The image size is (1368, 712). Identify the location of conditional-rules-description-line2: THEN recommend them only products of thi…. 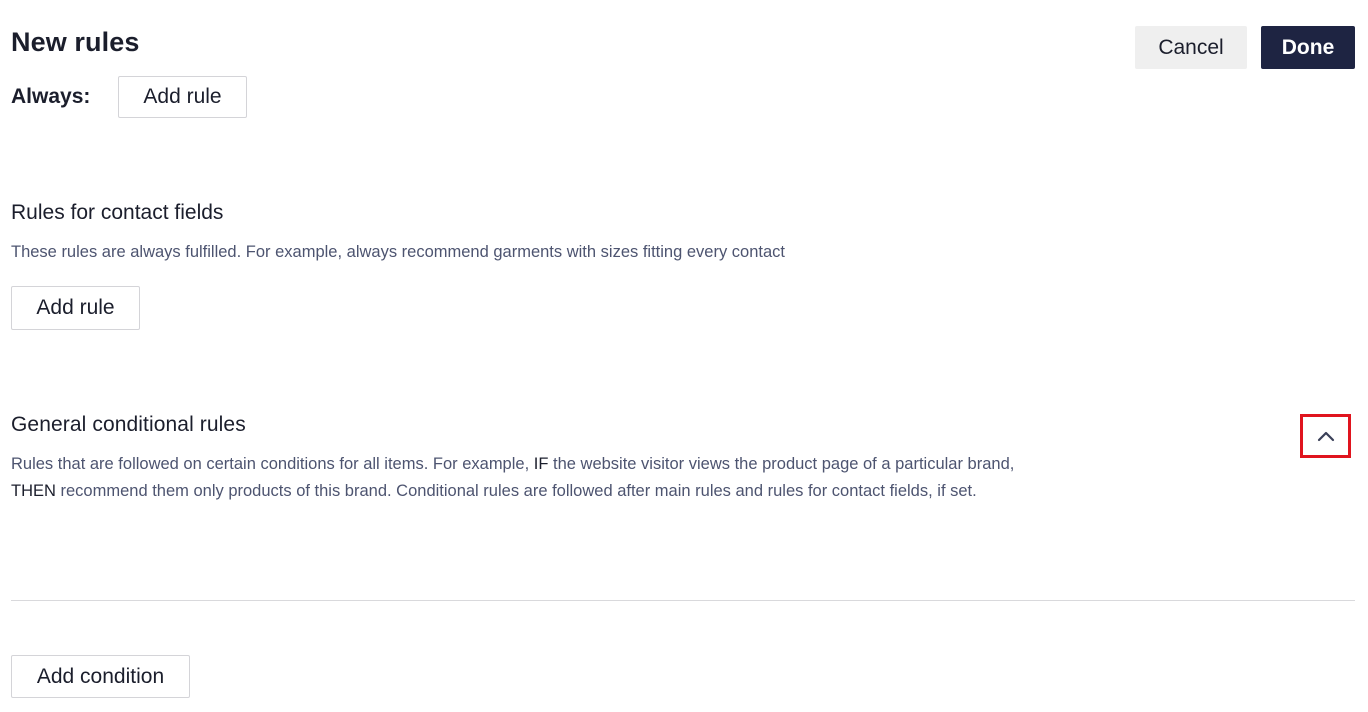
(494, 491).